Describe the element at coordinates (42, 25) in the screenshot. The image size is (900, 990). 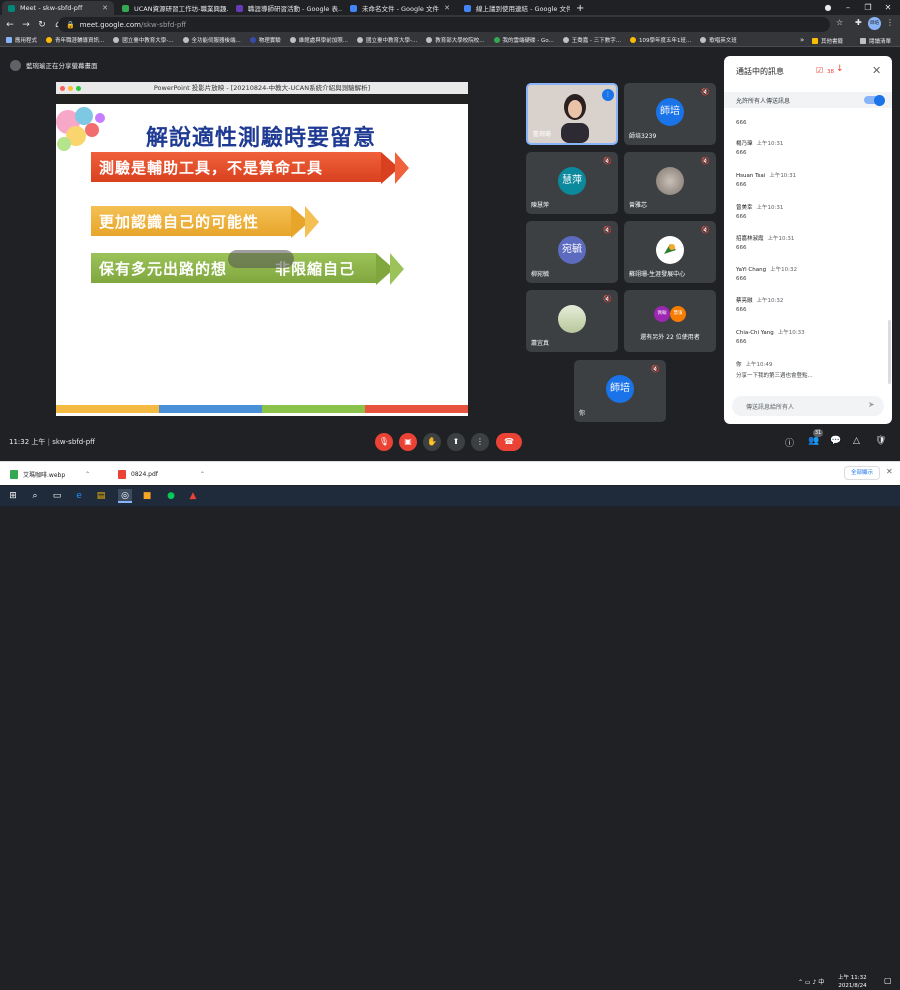
I see `reload-icon: ↻` at that location.